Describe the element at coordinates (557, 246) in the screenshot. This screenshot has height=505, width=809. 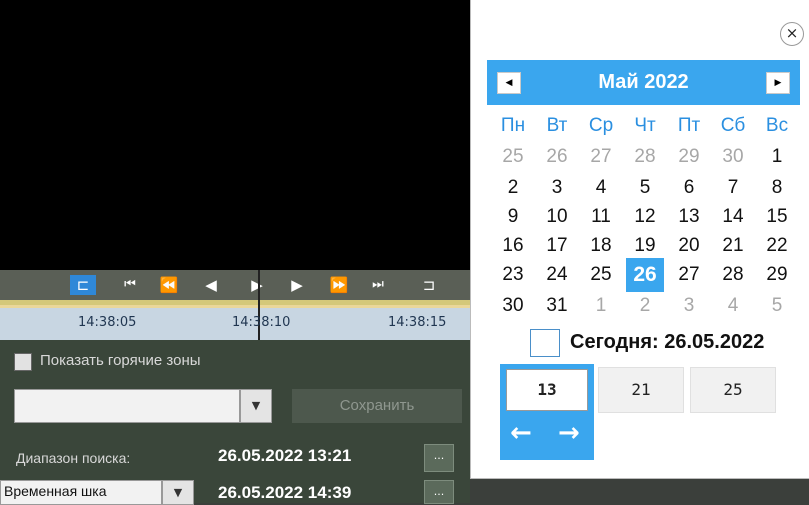
I see `calendar-day: 17` at that location.